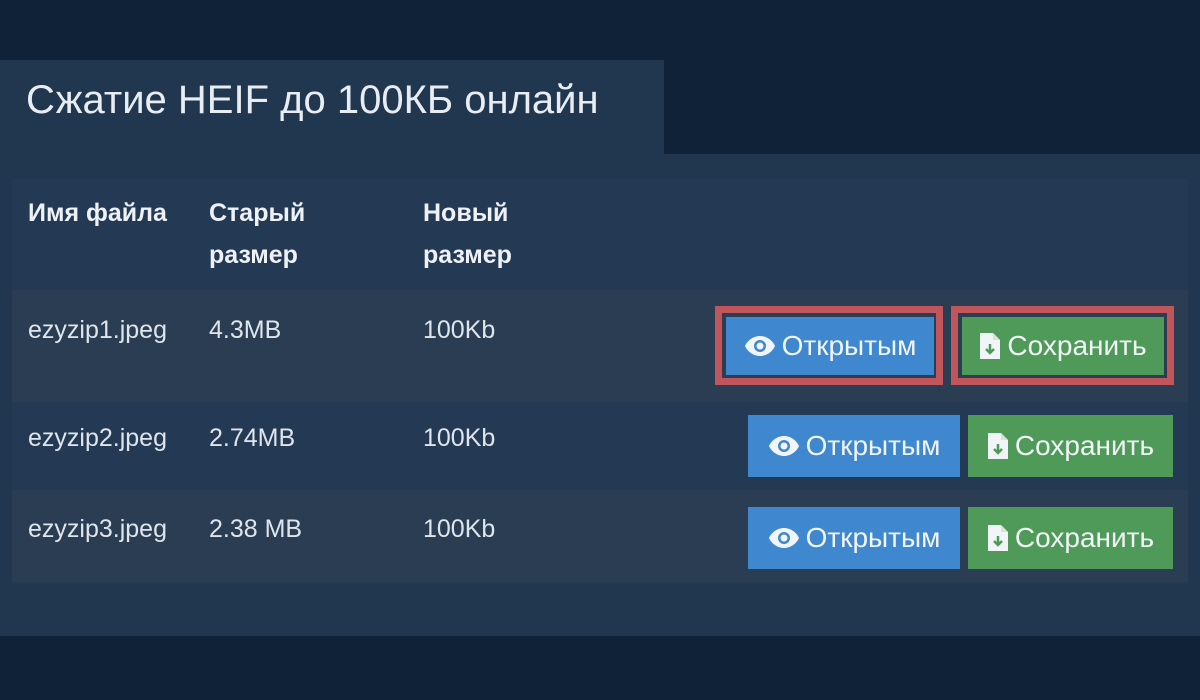  What do you see at coordinates (97, 438) in the screenshot?
I see `file-name: ezyzip2.jpeg` at bounding box center [97, 438].